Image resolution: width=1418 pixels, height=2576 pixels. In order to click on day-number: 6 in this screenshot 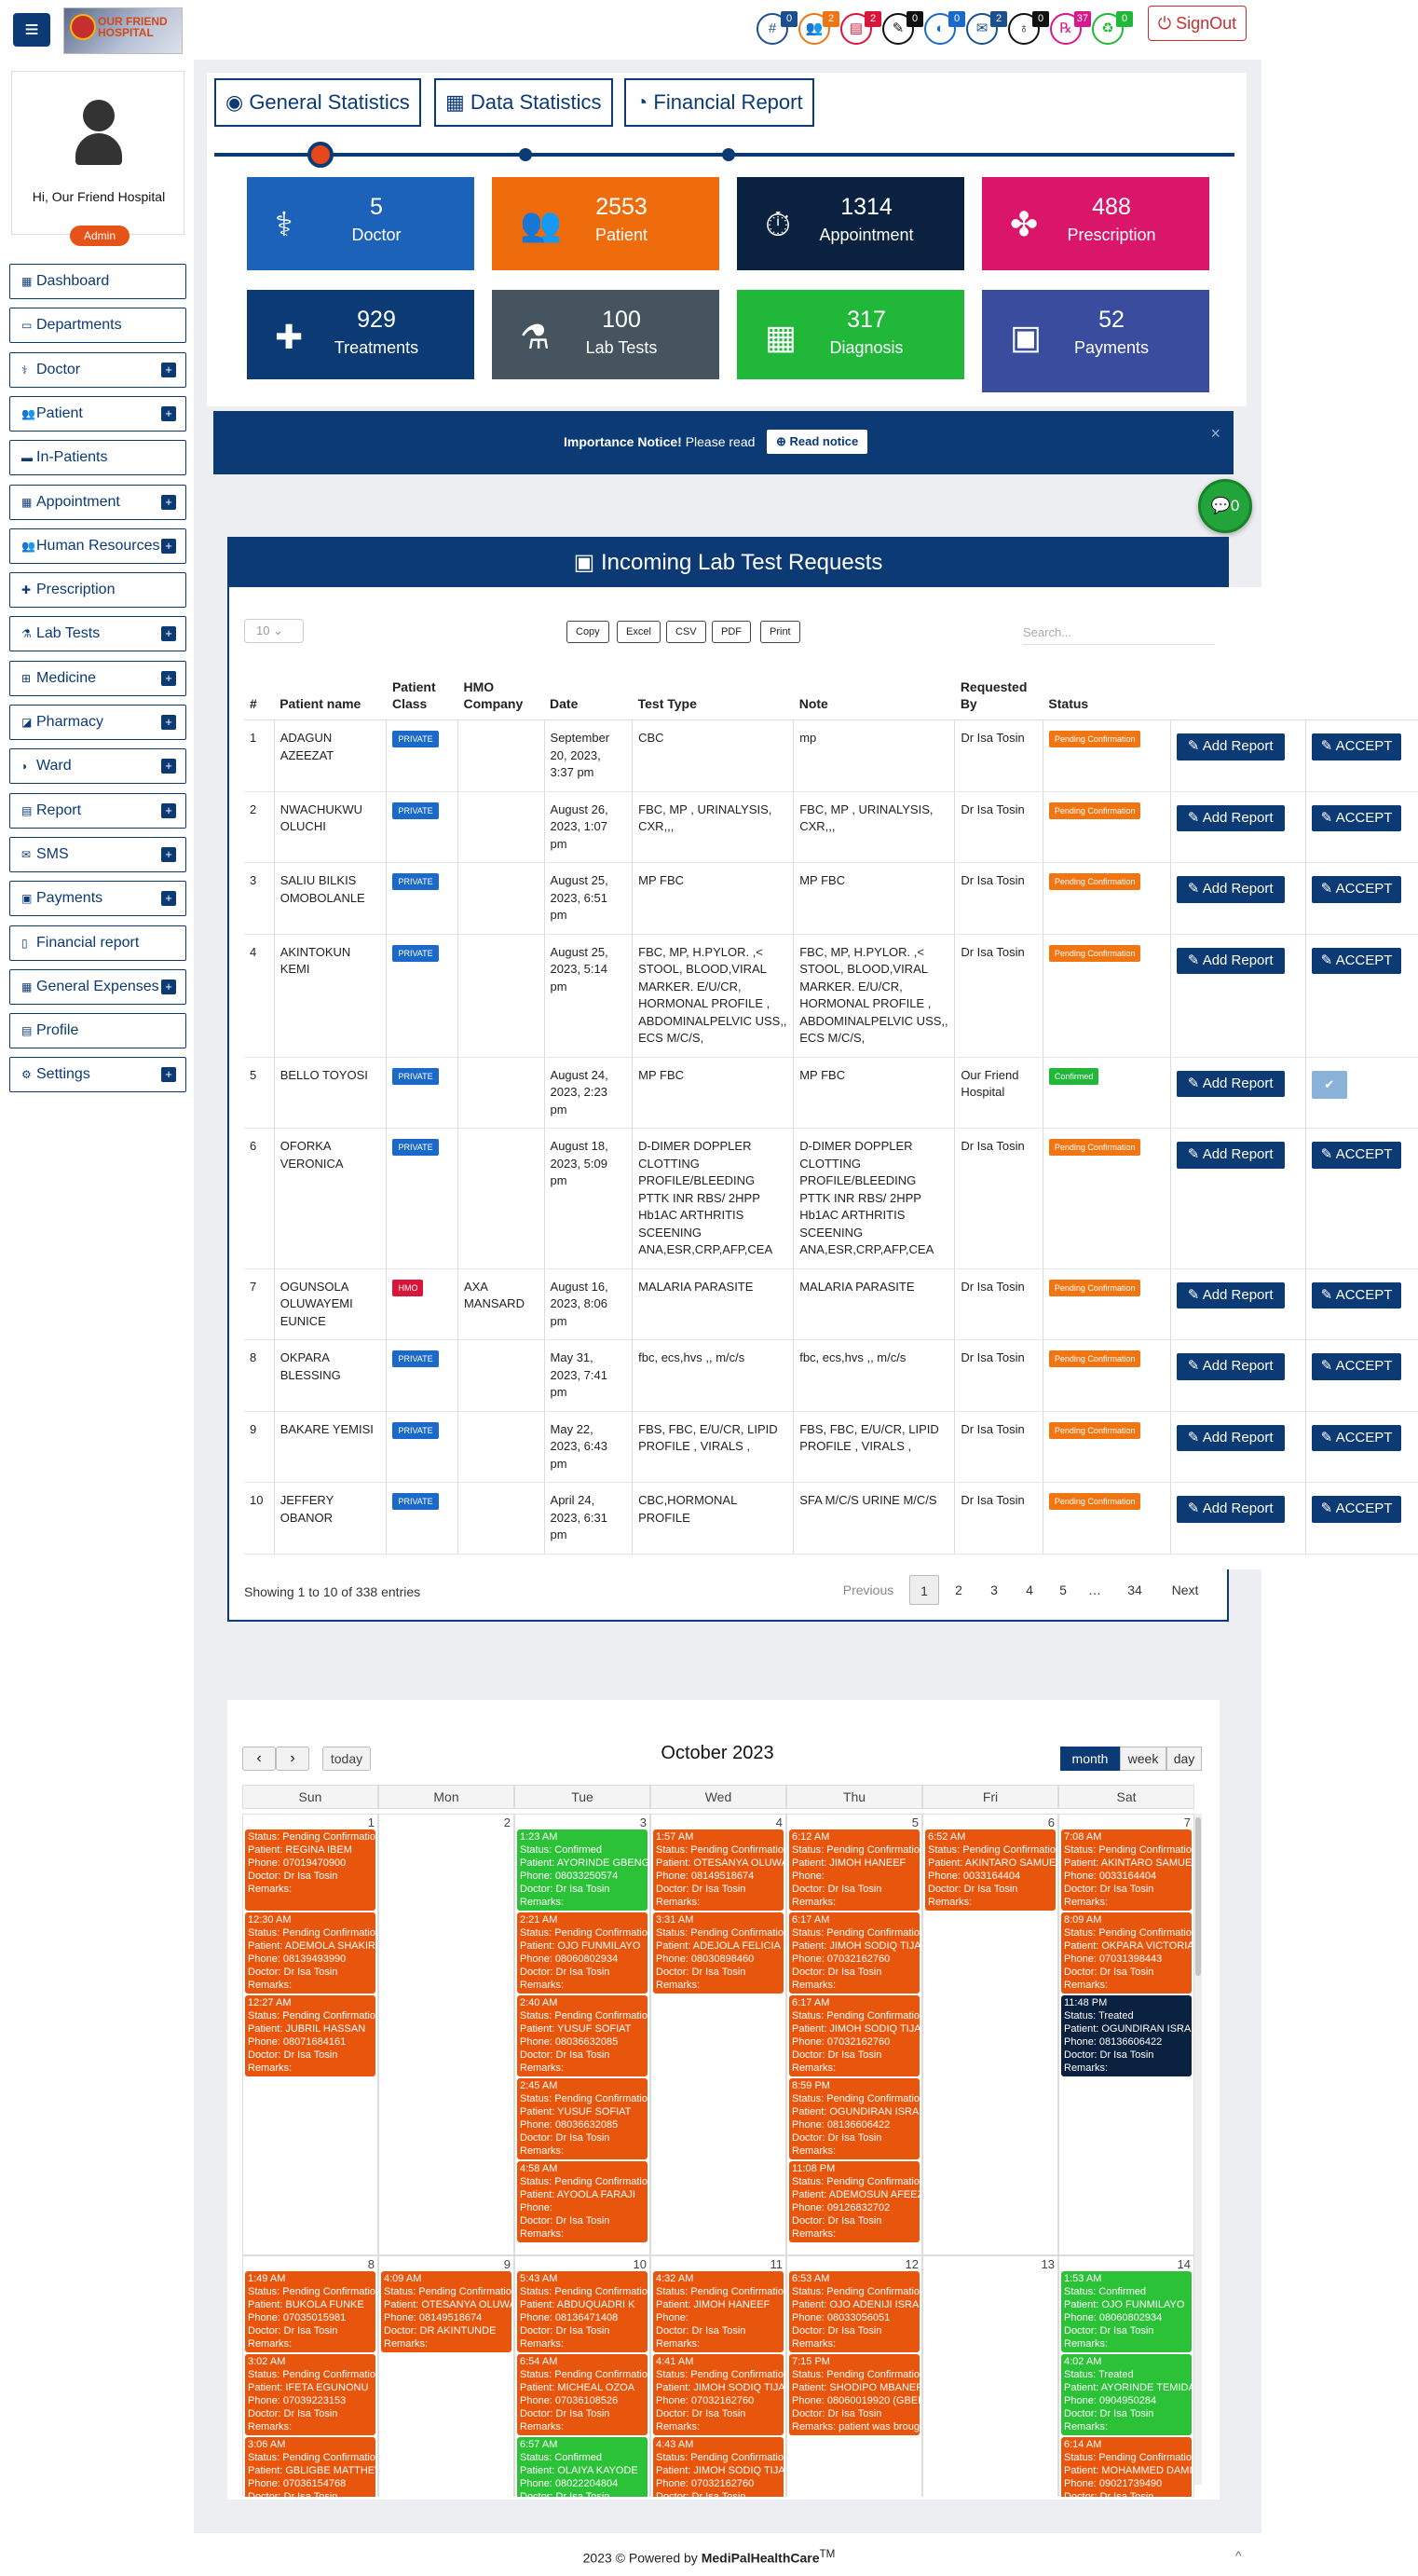, I will do `click(1051, 1822)`.